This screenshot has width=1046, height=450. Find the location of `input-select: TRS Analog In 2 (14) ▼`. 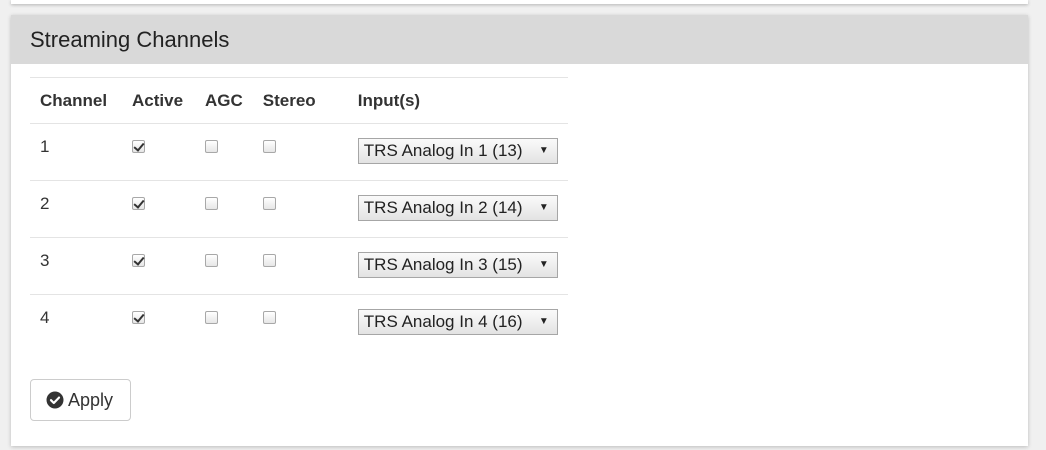

input-select: TRS Analog In 2 (14) ▼ is located at coordinates (457, 208).